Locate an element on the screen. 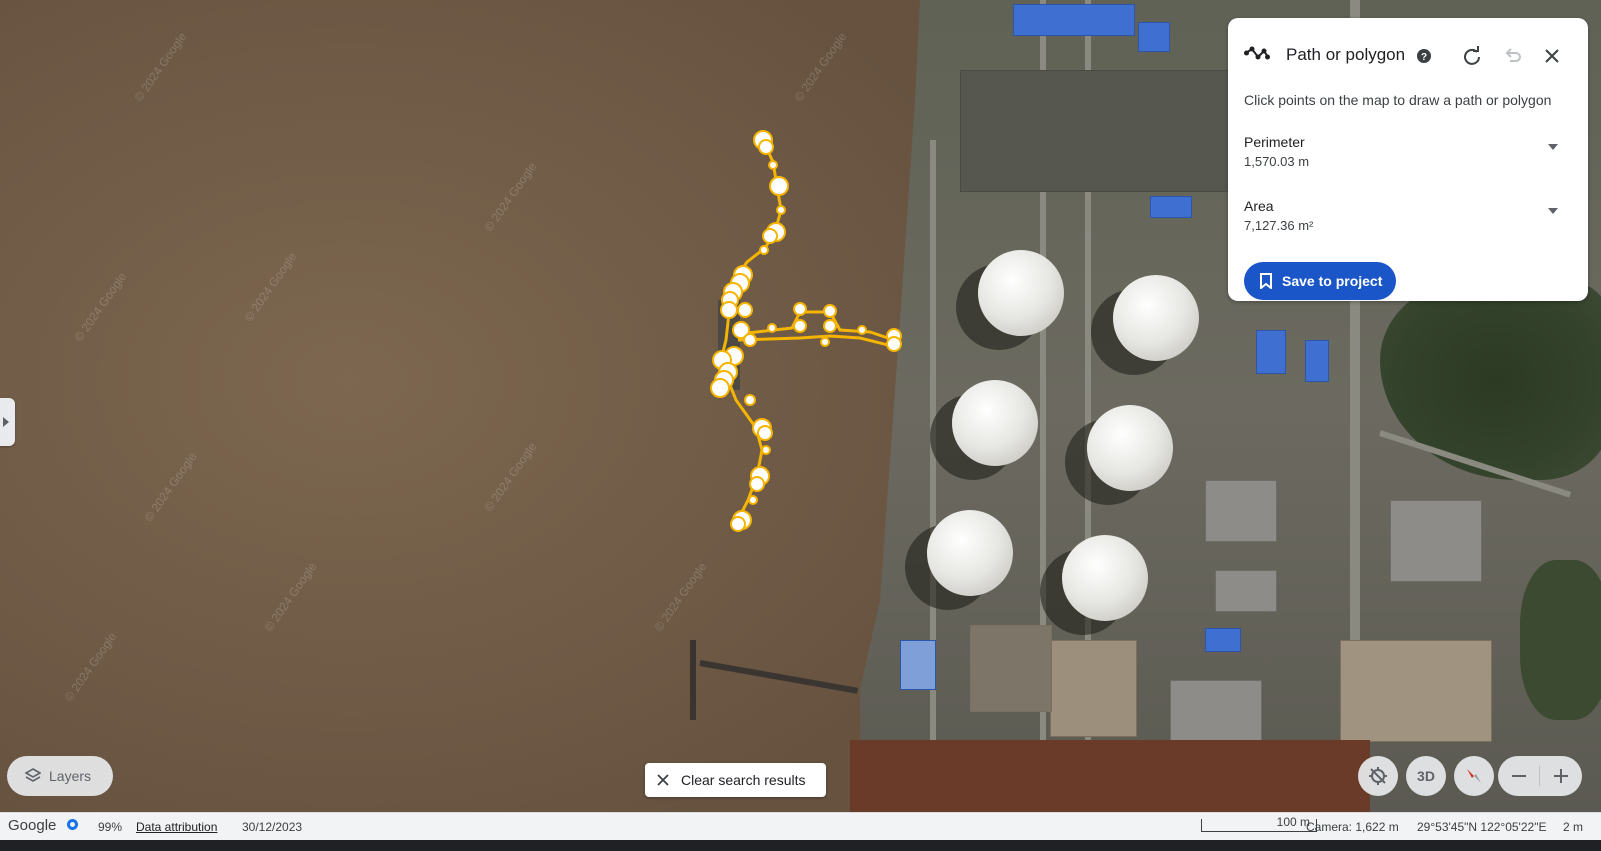  layers-label: Layers is located at coordinates (70, 776).